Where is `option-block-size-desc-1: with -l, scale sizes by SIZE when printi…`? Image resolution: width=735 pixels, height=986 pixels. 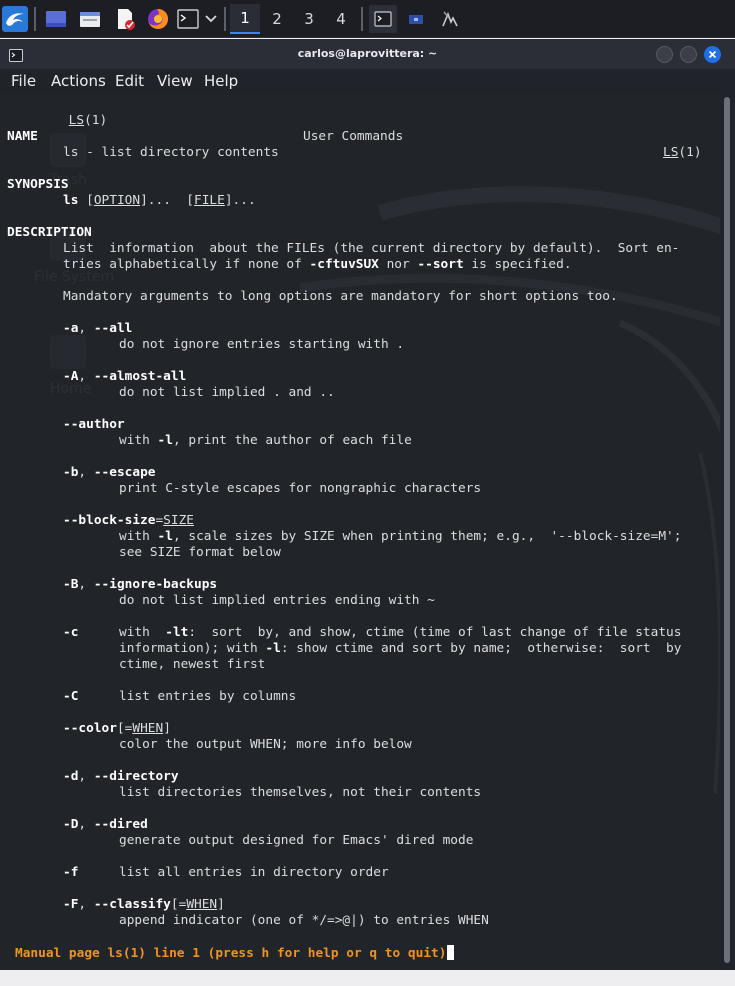 option-block-size-desc-1: with -l, scale sizes by SIZE when printi… is located at coordinates (400, 536).